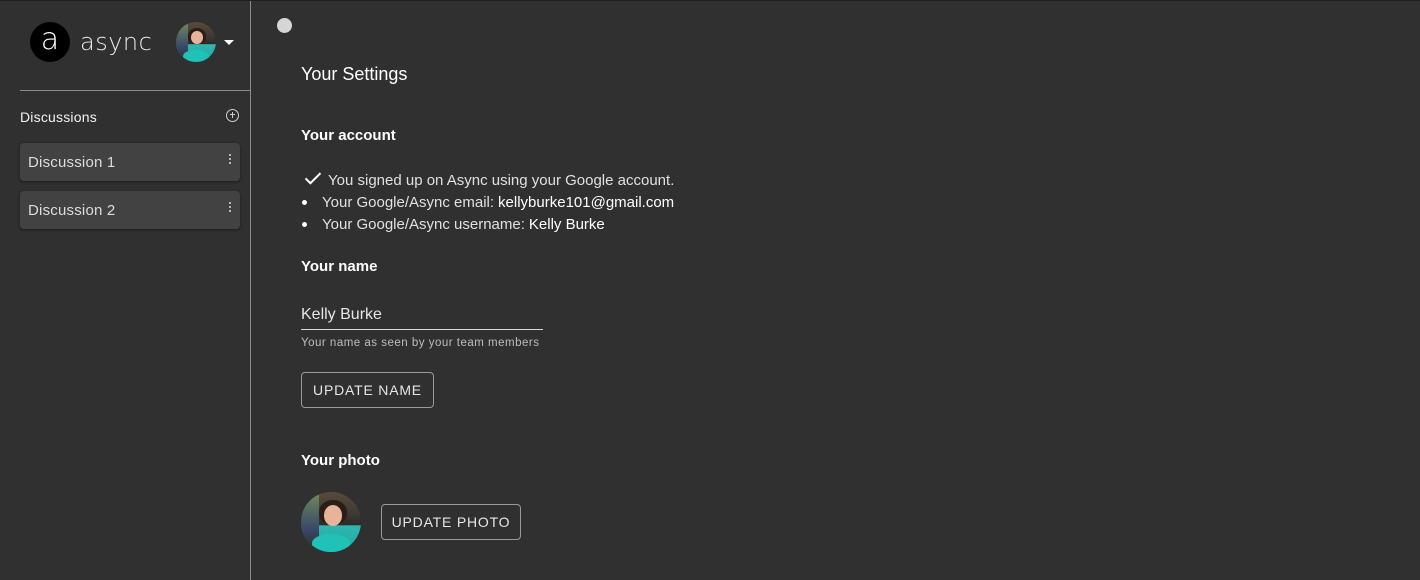  Describe the element at coordinates (420, 343) in the screenshot. I see `name-helper-text: Your name as seen by your team members` at that location.